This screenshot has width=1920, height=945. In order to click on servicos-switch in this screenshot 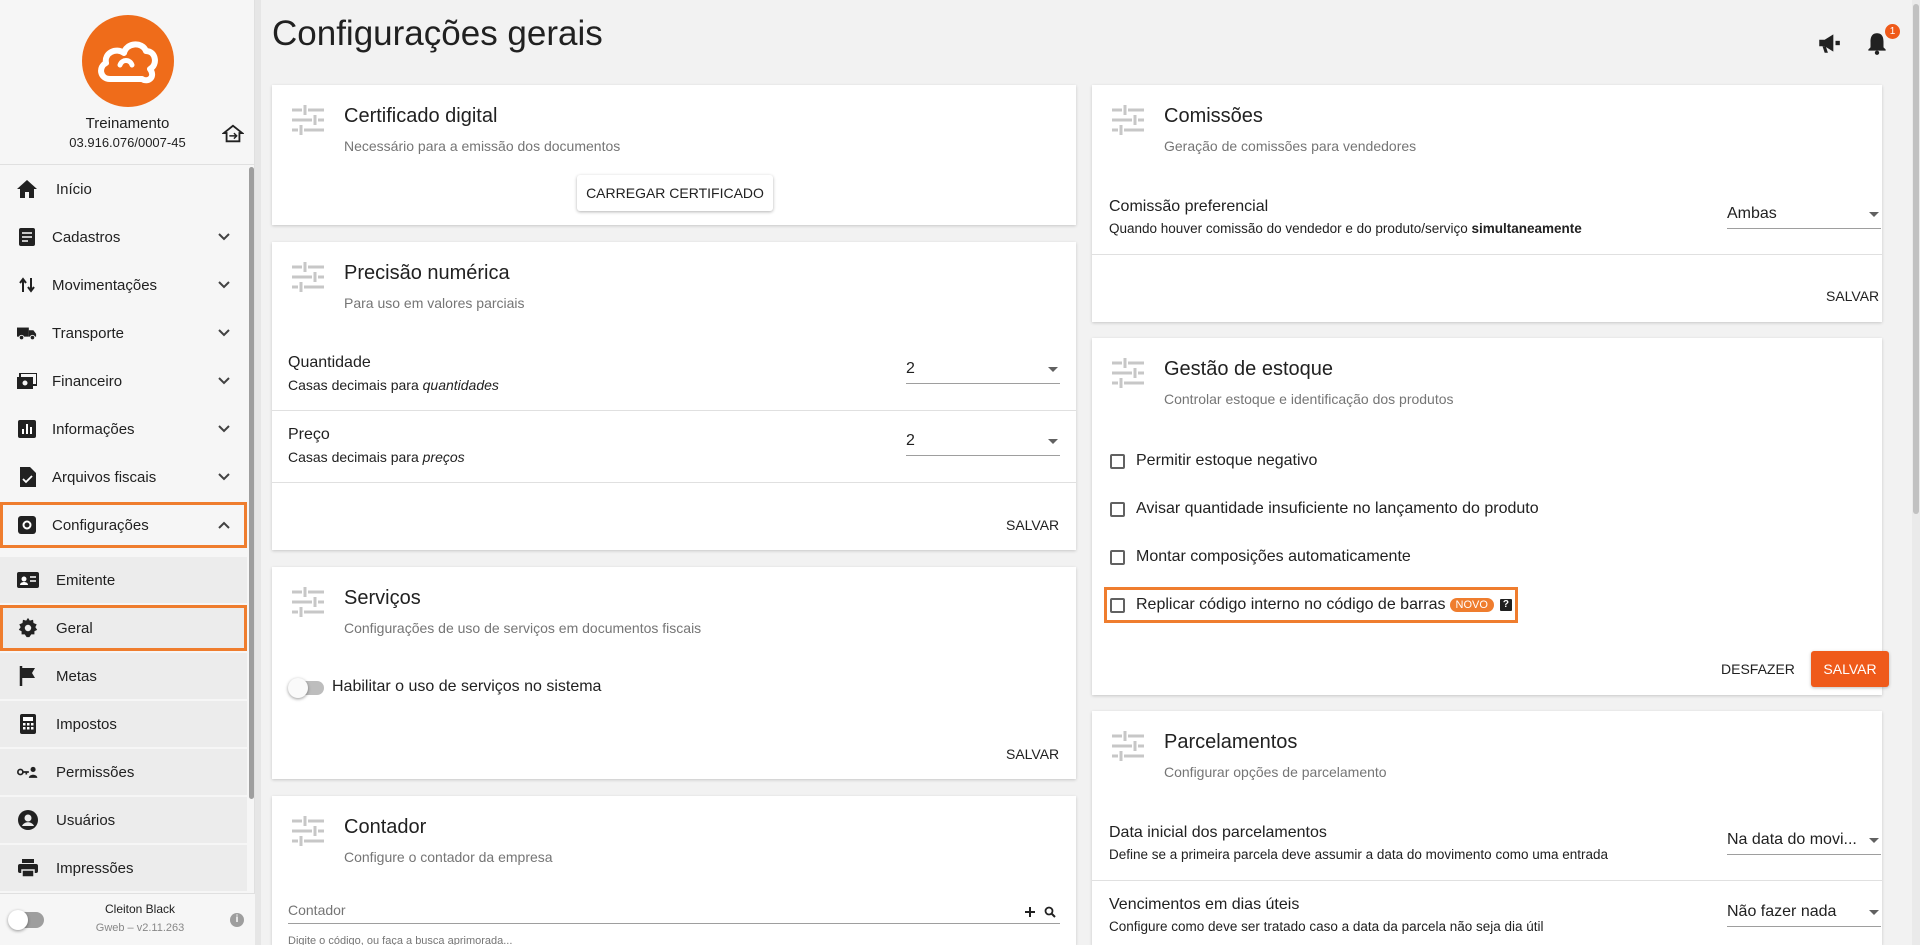, I will do `click(306, 688)`.